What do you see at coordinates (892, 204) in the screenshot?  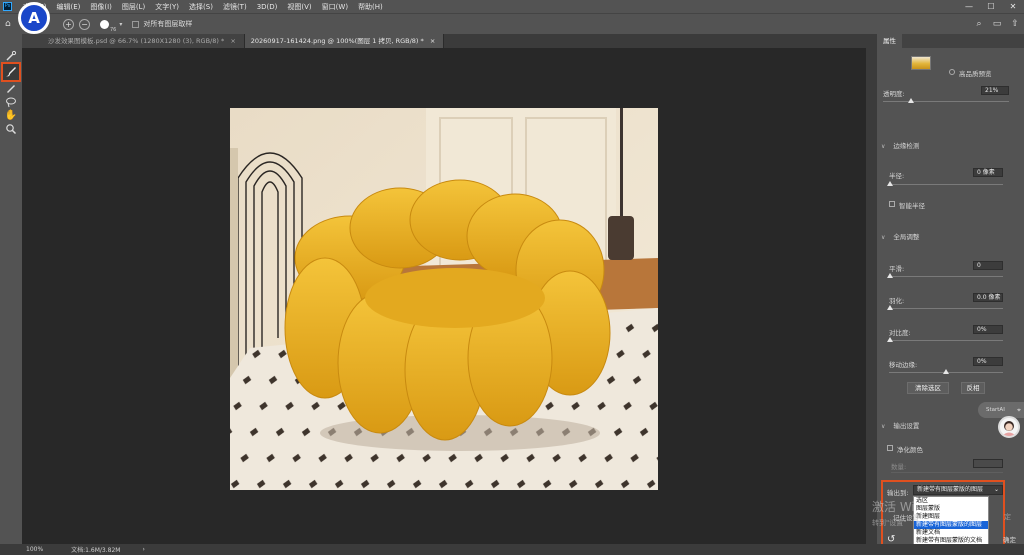 I see `smart-radius-checkbox` at bounding box center [892, 204].